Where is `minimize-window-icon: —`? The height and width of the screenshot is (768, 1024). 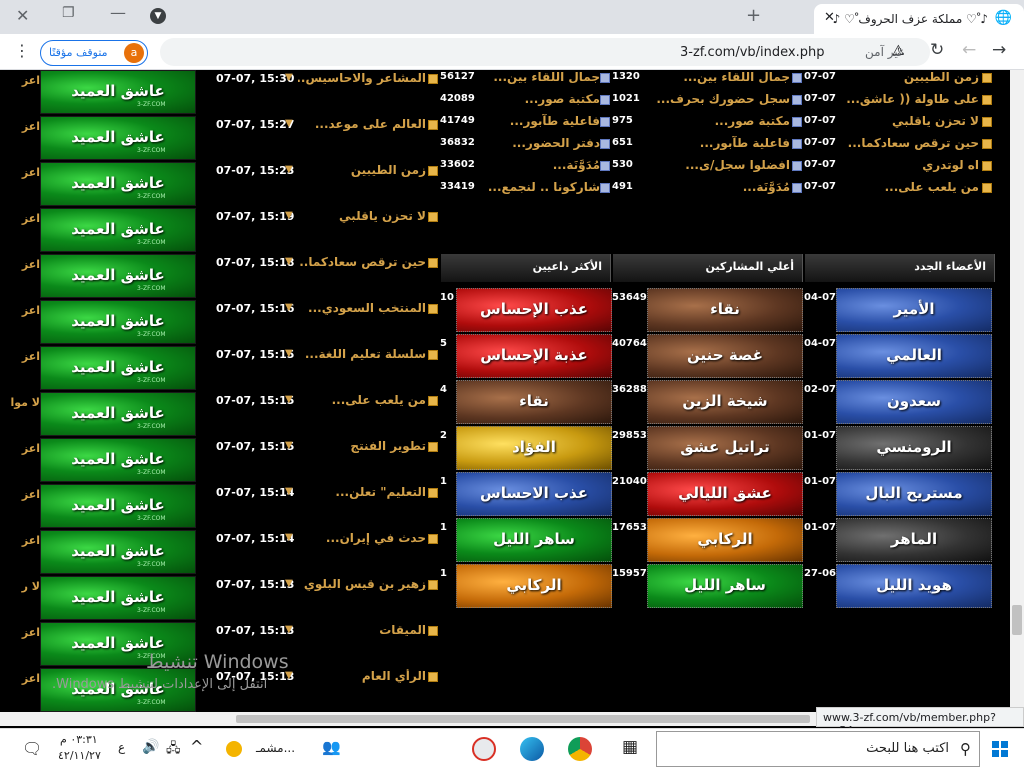 minimize-window-icon: — is located at coordinates (118, 12).